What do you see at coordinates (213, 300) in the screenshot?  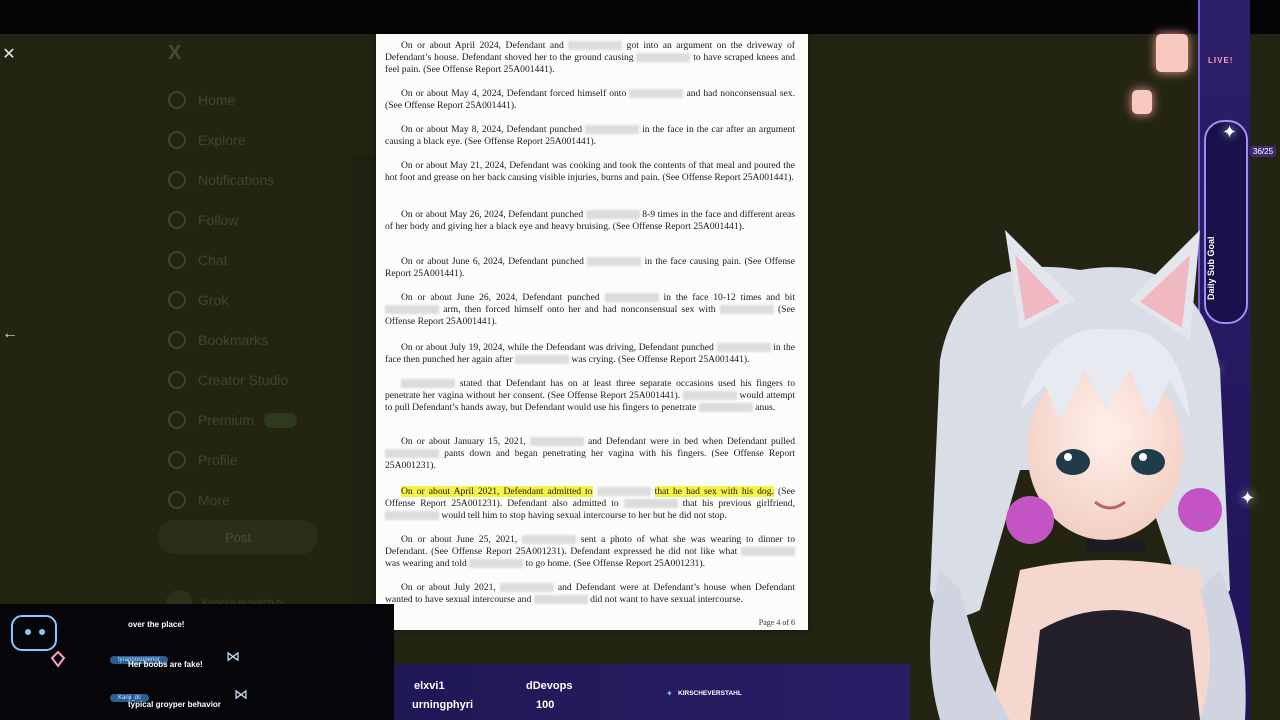 I see `sidebar-item-label: Grok` at bounding box center [213, 300].